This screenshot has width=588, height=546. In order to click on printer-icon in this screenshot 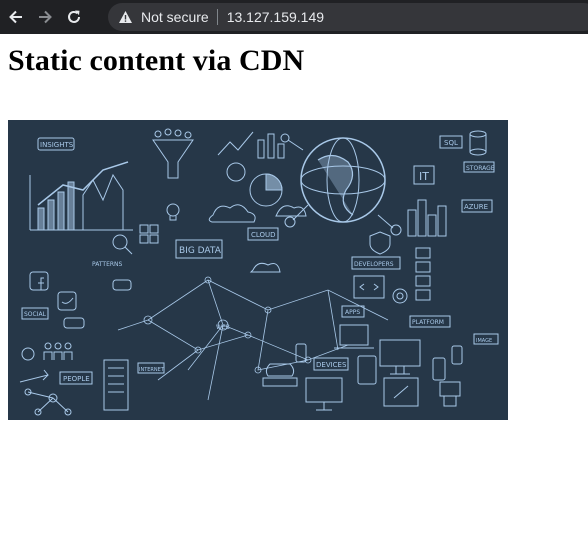, I will do `click(450, 394)`.